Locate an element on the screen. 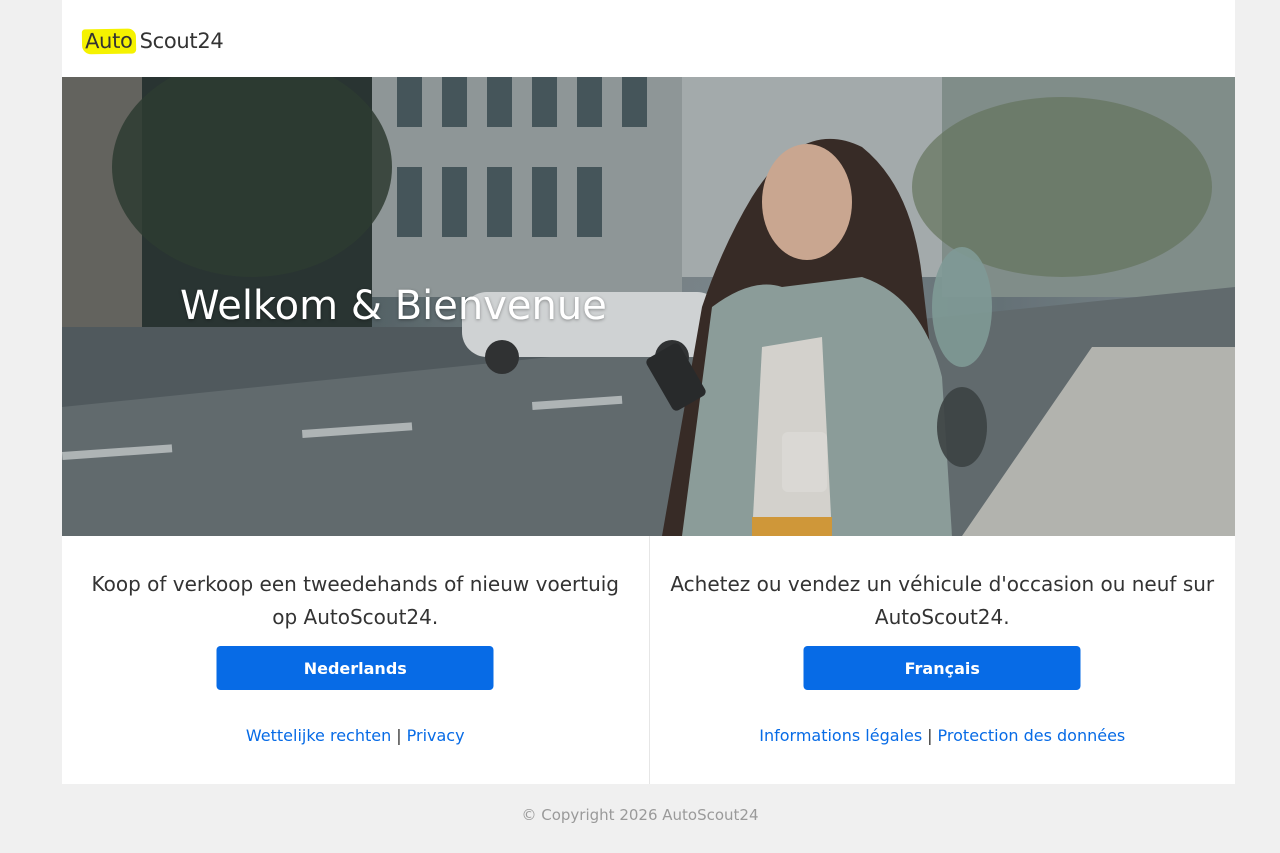 The height and width of the screenshot is (853, 1280). logo-scout-text: Scout24 is located at coordinates (181, 41).